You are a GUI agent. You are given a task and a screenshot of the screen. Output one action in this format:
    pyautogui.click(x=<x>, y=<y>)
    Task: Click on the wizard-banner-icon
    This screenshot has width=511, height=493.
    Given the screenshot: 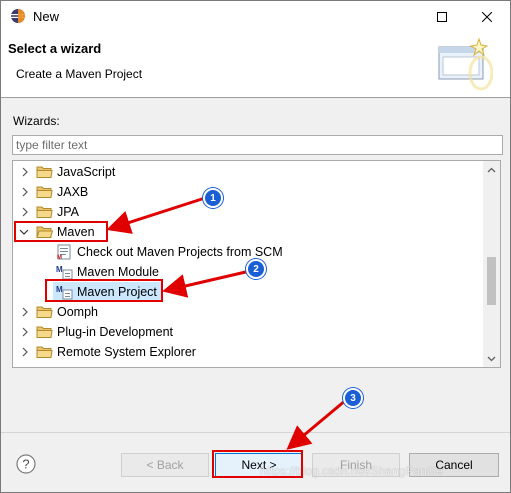 What is the action you would take?
    pyautogui.click(x=465, y=64)
    